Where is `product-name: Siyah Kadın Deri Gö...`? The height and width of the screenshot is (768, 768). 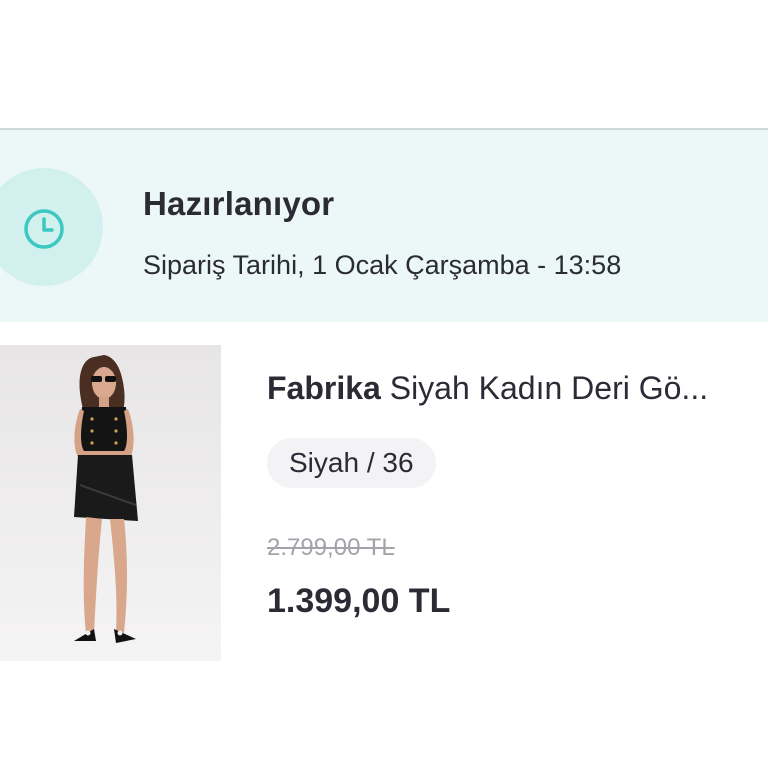
product-name: Siyah Kadın Deri Gö... is located at coordinates (549, 388).